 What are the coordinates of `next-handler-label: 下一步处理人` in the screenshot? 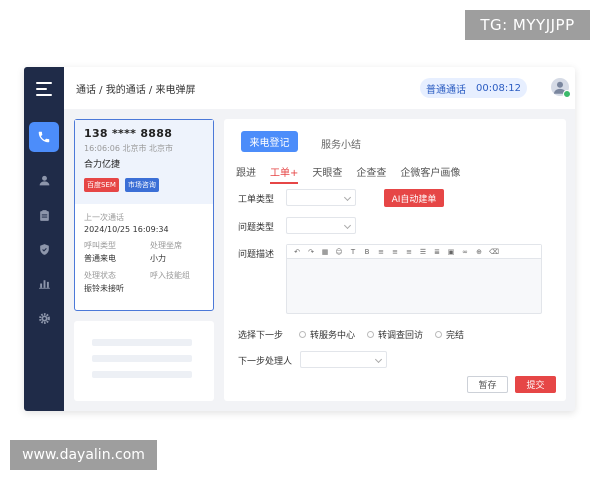 It's located at (265, 362).